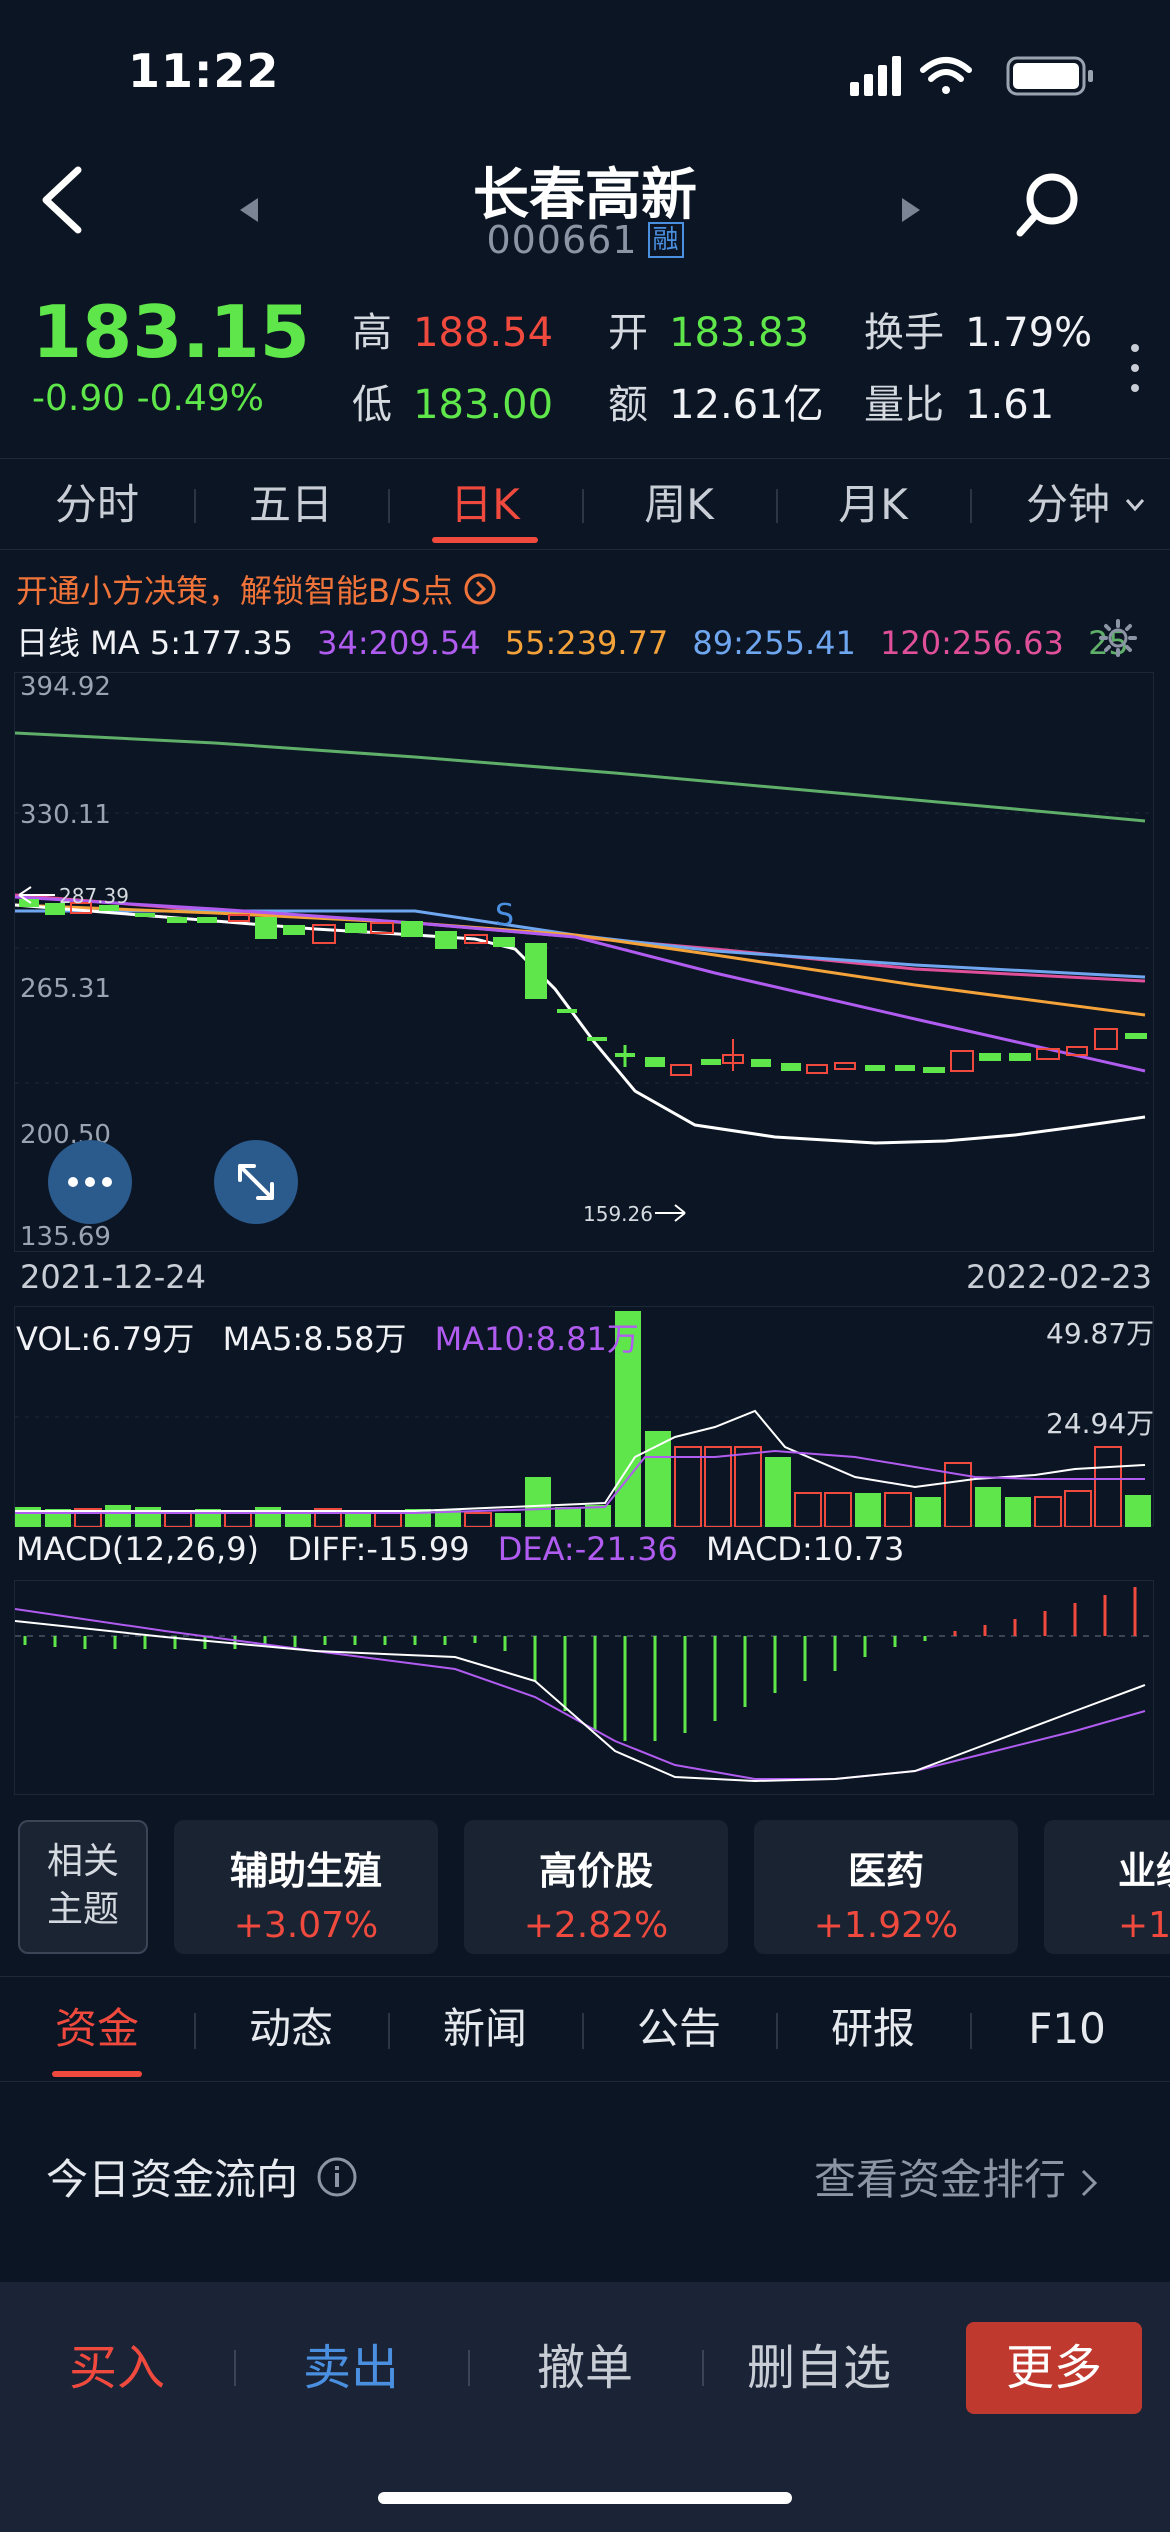 This screenshot has height=2532, width=1170. I want to click on fund-ranking-label: 查看资金排行, so click(940, 2179).